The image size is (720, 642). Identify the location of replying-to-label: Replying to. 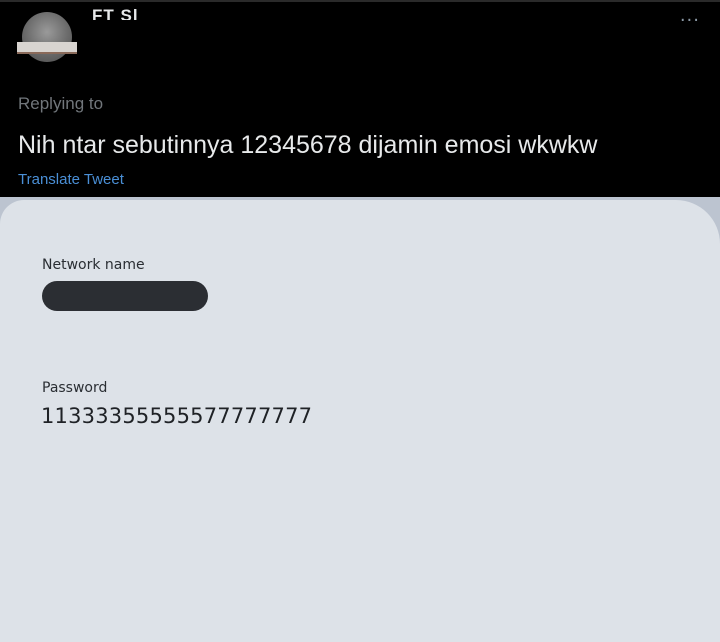
(61, 103).